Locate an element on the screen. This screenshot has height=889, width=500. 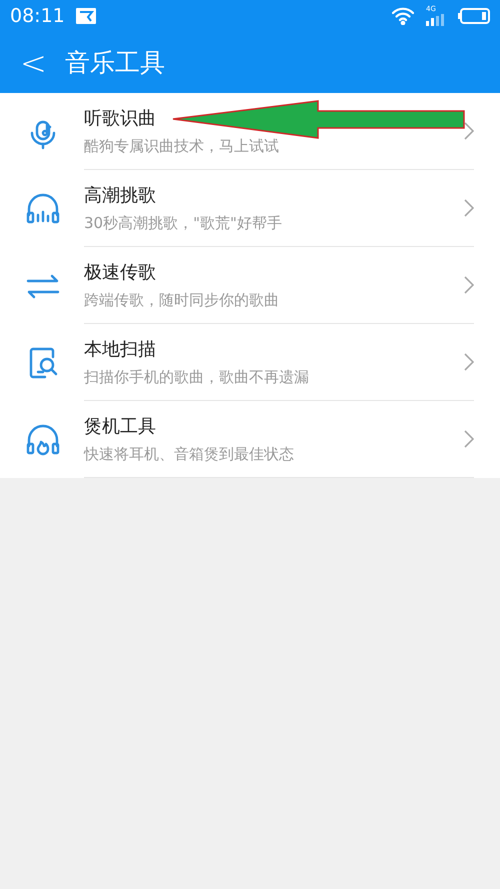
item-title: 极速传歌 is located at coordinates (120, 272).